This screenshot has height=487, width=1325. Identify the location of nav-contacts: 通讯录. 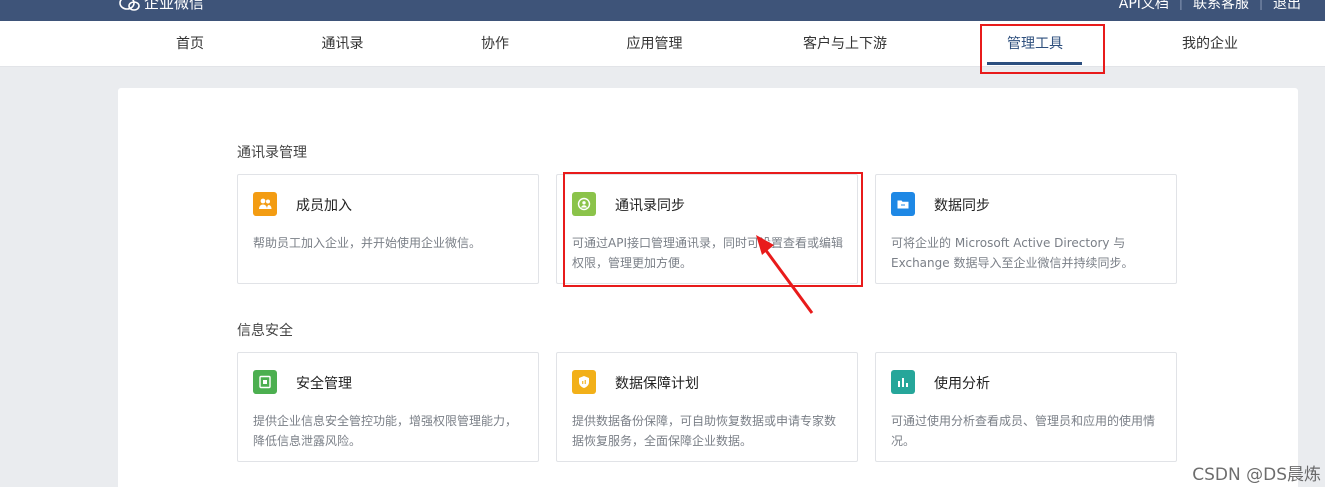
(342, 44).